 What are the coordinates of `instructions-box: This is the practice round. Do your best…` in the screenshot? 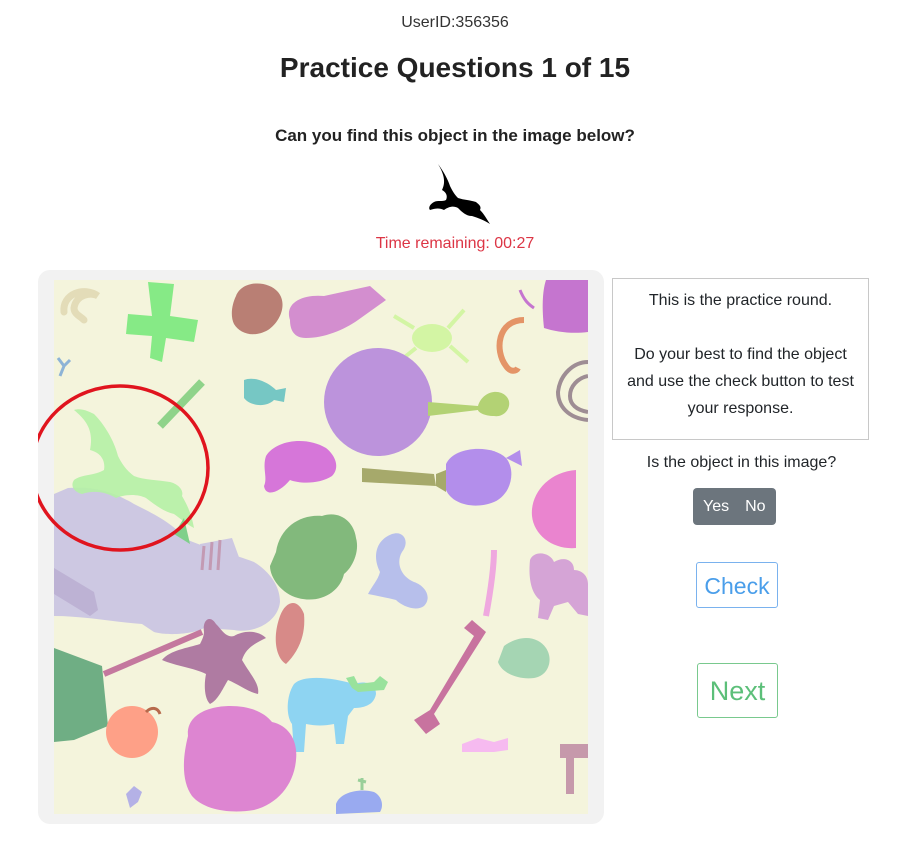 It's located at (740, 359).